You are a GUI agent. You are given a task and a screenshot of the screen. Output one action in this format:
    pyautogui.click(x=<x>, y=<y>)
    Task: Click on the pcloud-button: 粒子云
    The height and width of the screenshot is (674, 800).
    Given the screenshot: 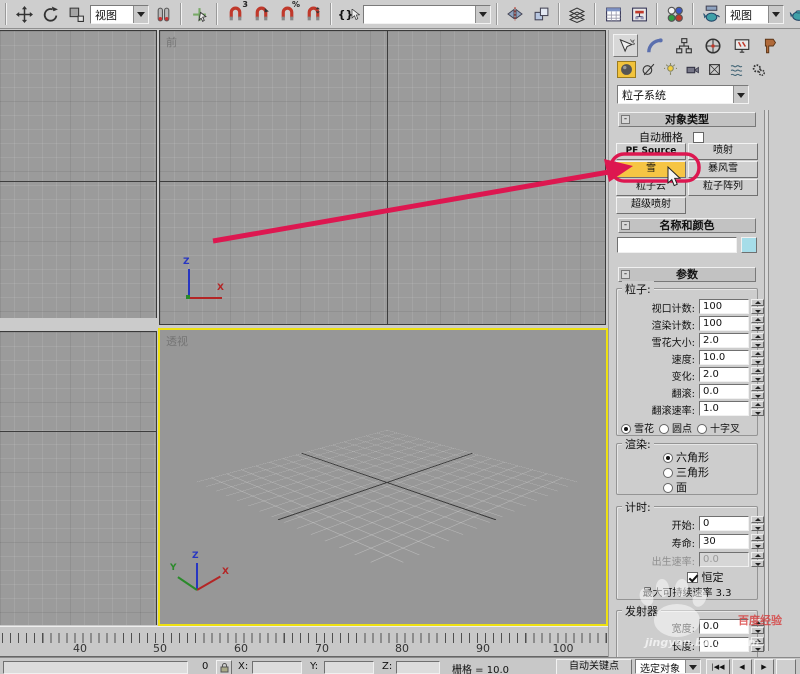 What is the action you would take?
    pyautogui.click(x=651, y=187)
    